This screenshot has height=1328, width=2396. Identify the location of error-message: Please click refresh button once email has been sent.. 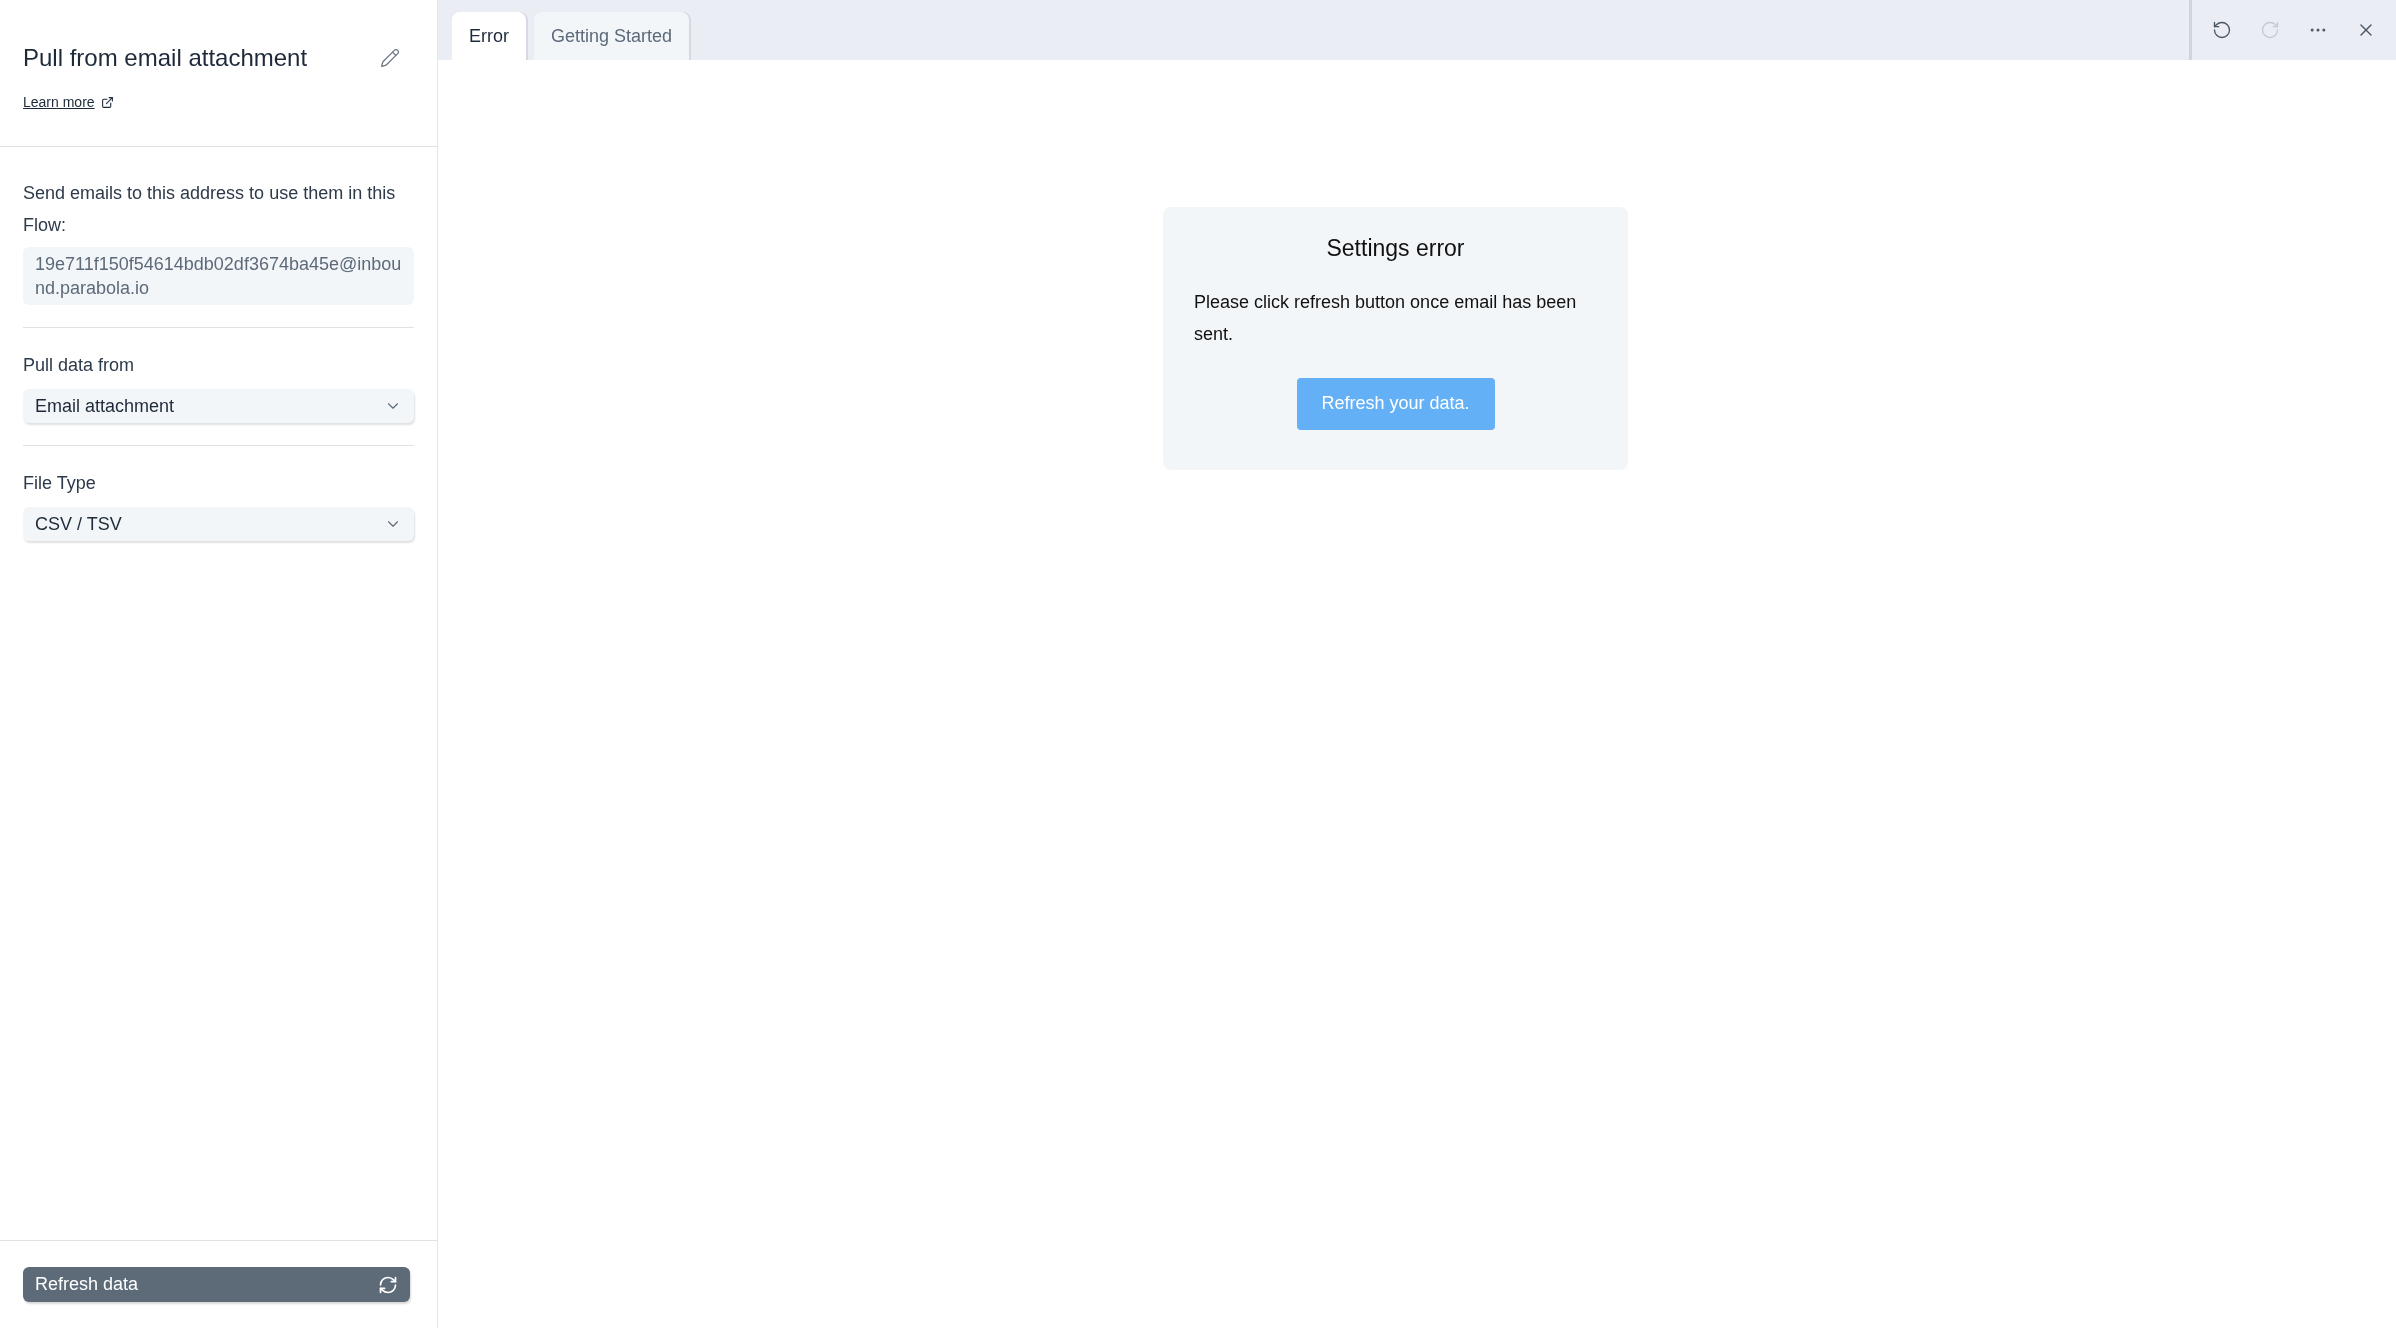
(1386, 318).